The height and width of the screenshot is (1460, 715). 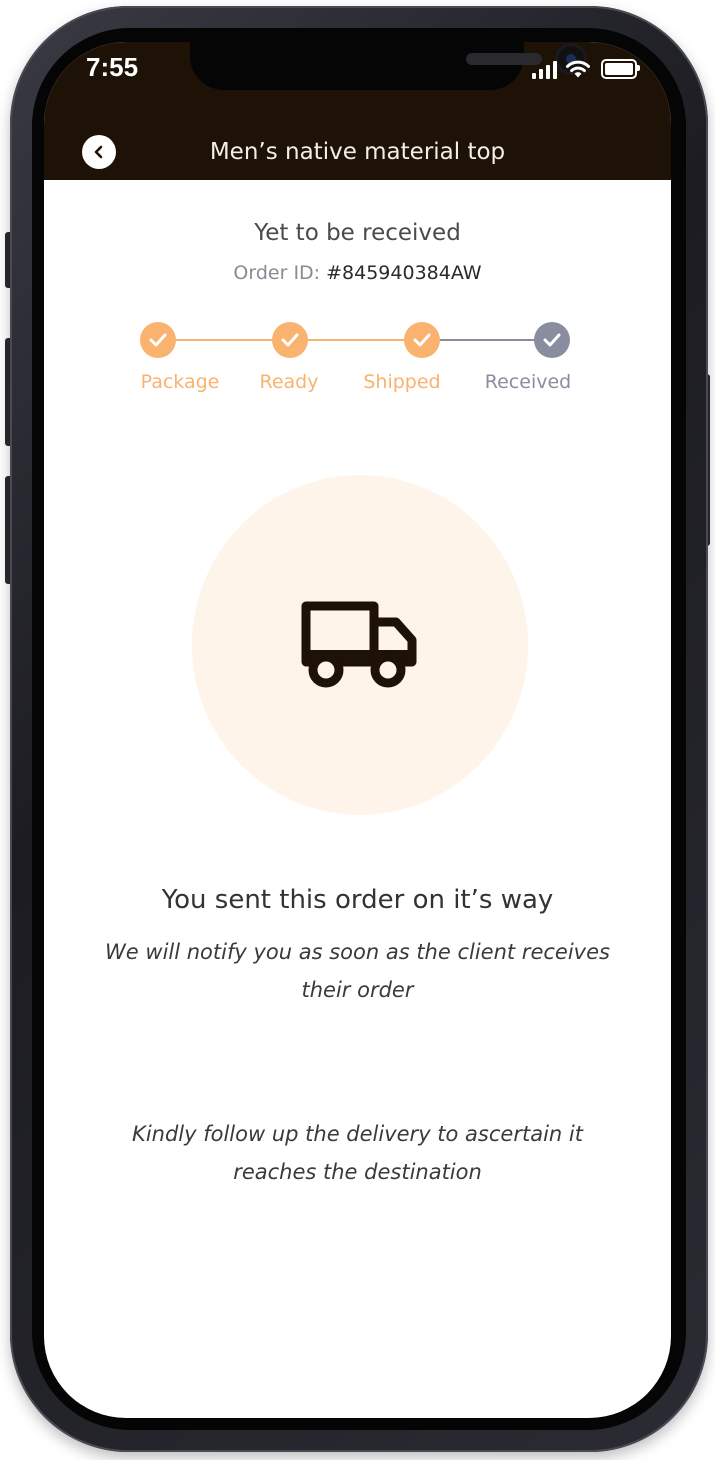 What do you see at coordinates (289, 382) in the screenshot?
I see `step-label-ready: Ready` at bounding box center [289, 382].